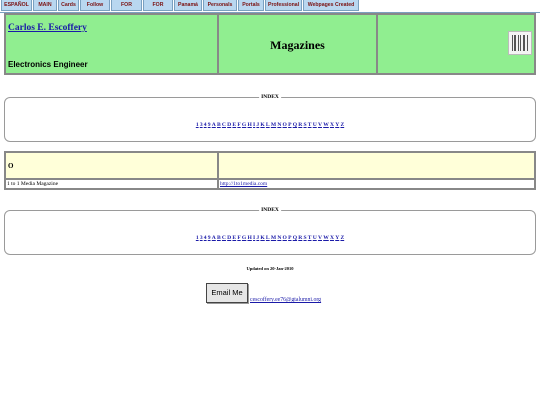 This screenshot has width=540, height=405. What do you see at coordinates (283, 5) in the screenshot?
I see `nav-item: Professional` at bounding box center [283, 5].